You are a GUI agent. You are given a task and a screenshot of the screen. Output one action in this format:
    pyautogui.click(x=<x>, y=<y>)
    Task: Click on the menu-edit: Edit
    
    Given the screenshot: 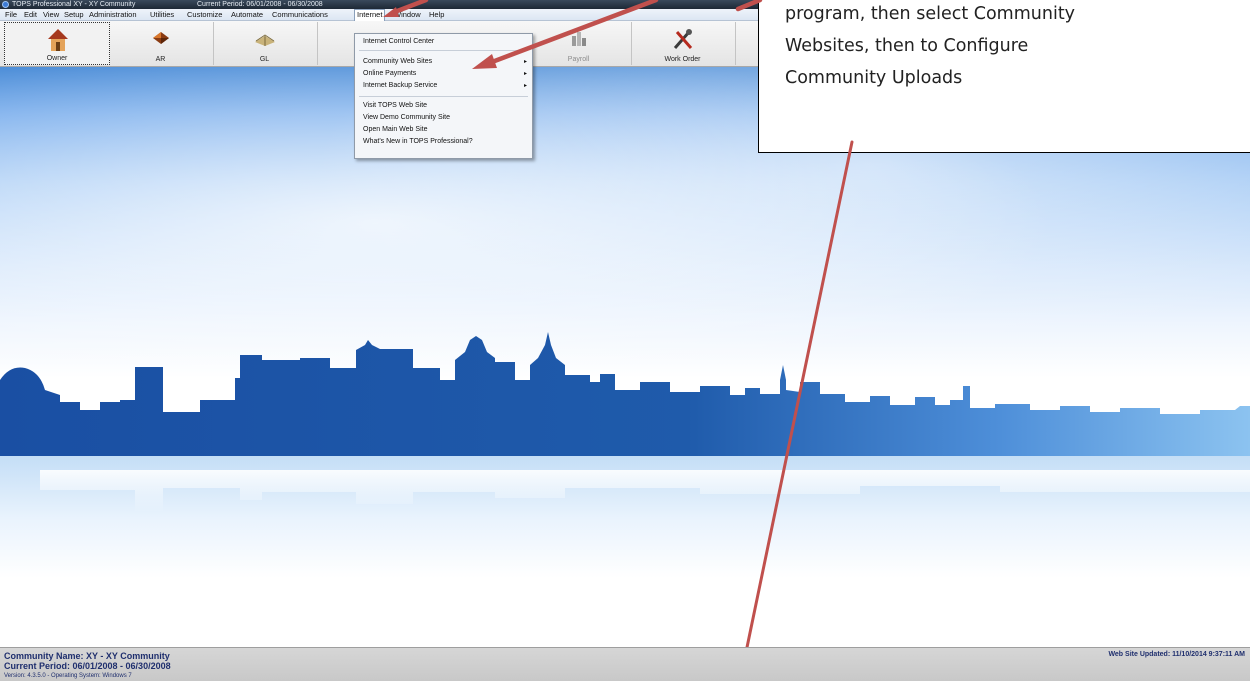 What is the action you would take?
    pyautogui.click(x=30, y=15)
    